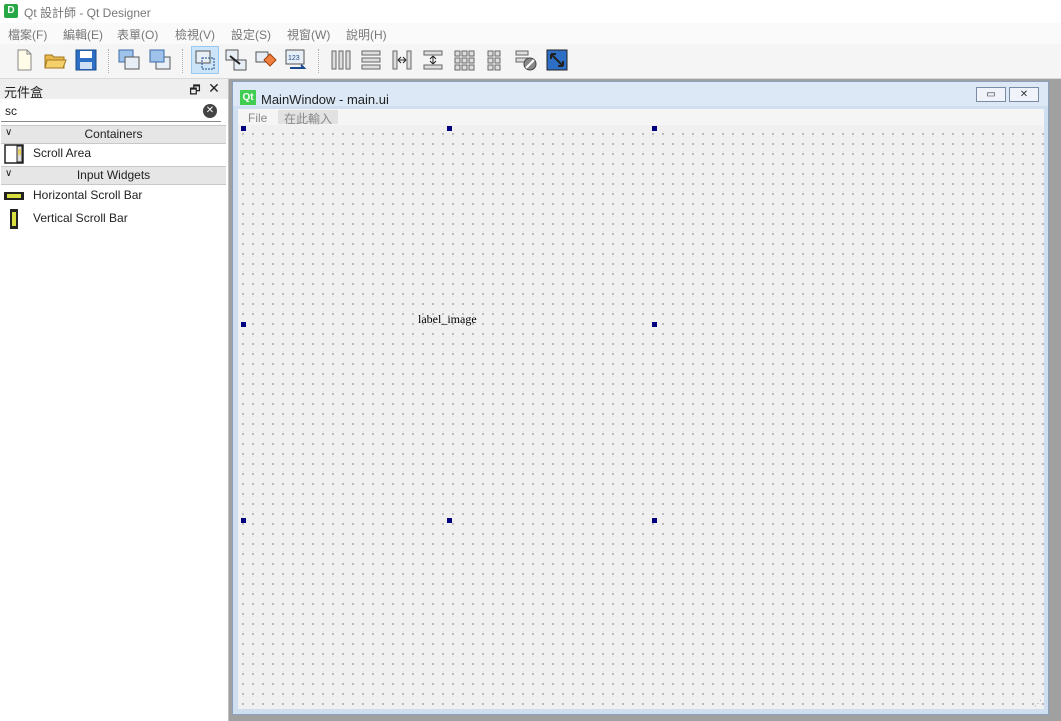 Image resolution: width=1061 pixels, height=721 pixels. I want to click on close-dock-icon: ✕, so click(214, 88).